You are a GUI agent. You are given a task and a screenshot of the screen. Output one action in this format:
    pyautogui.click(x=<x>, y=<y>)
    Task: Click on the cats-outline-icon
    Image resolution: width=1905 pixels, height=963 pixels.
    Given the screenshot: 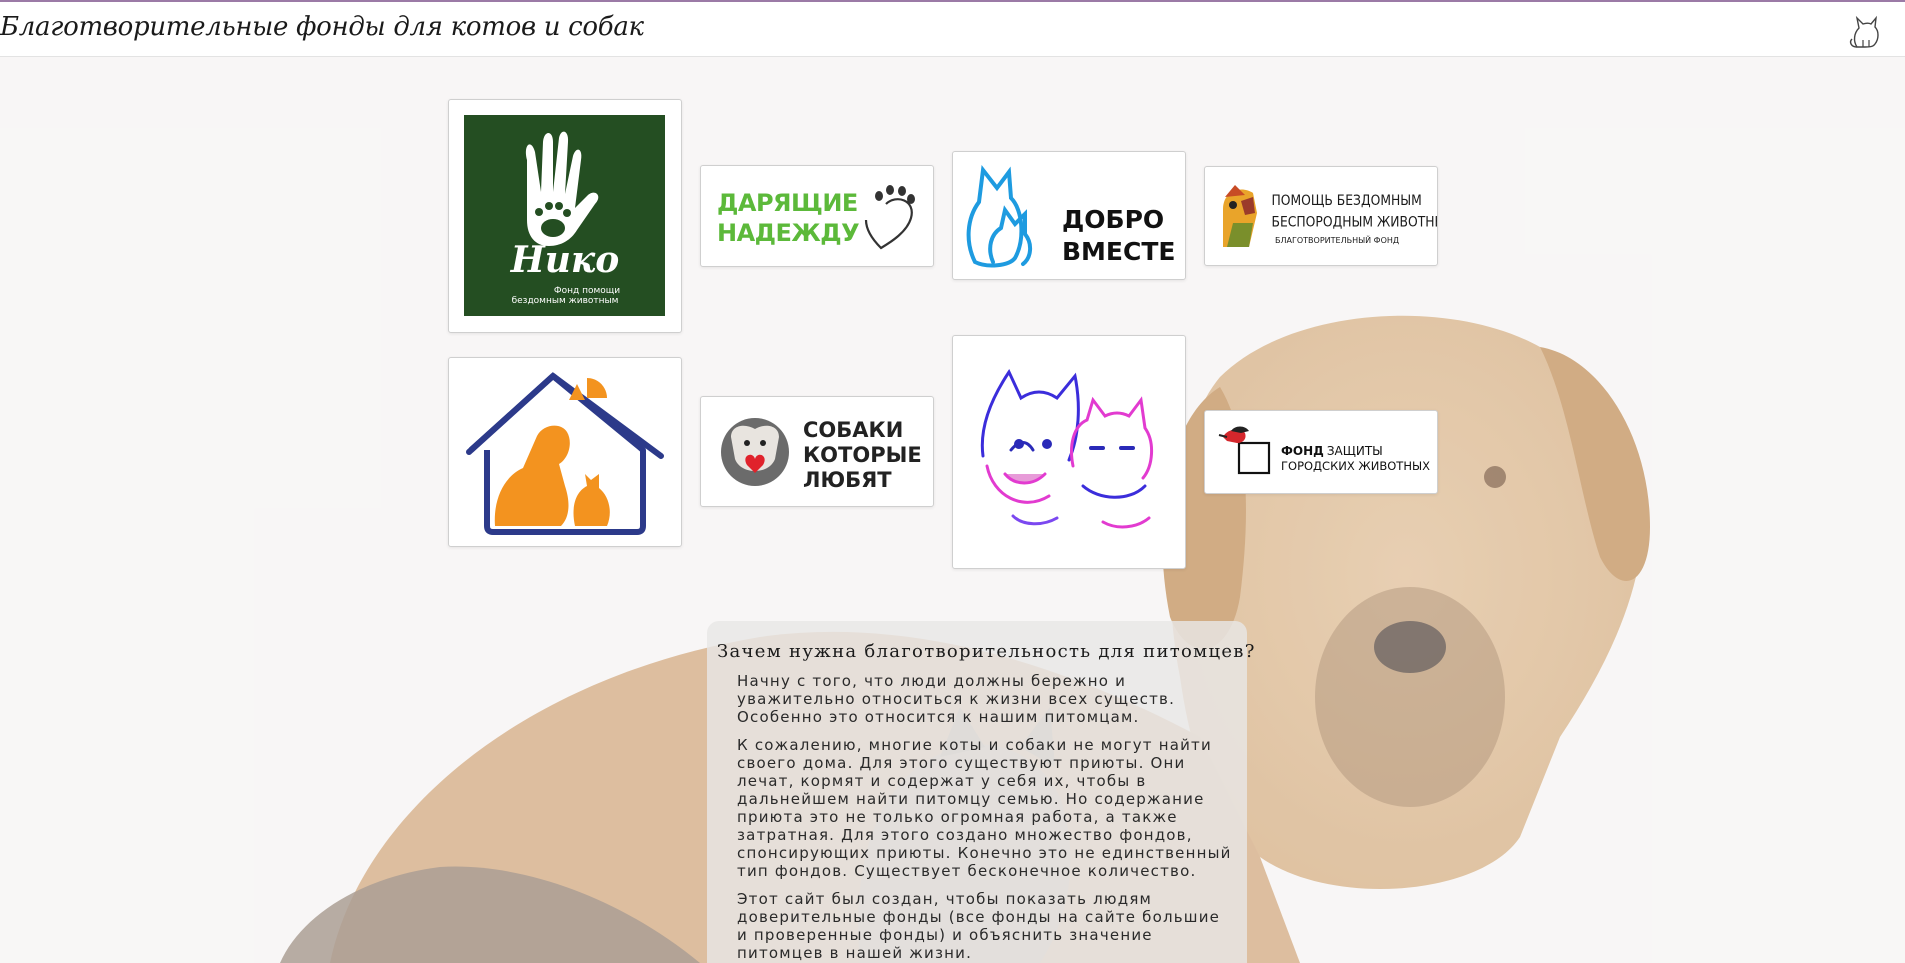 What is the action you would take?
    pyautogui.click(x=999, y=216)
    